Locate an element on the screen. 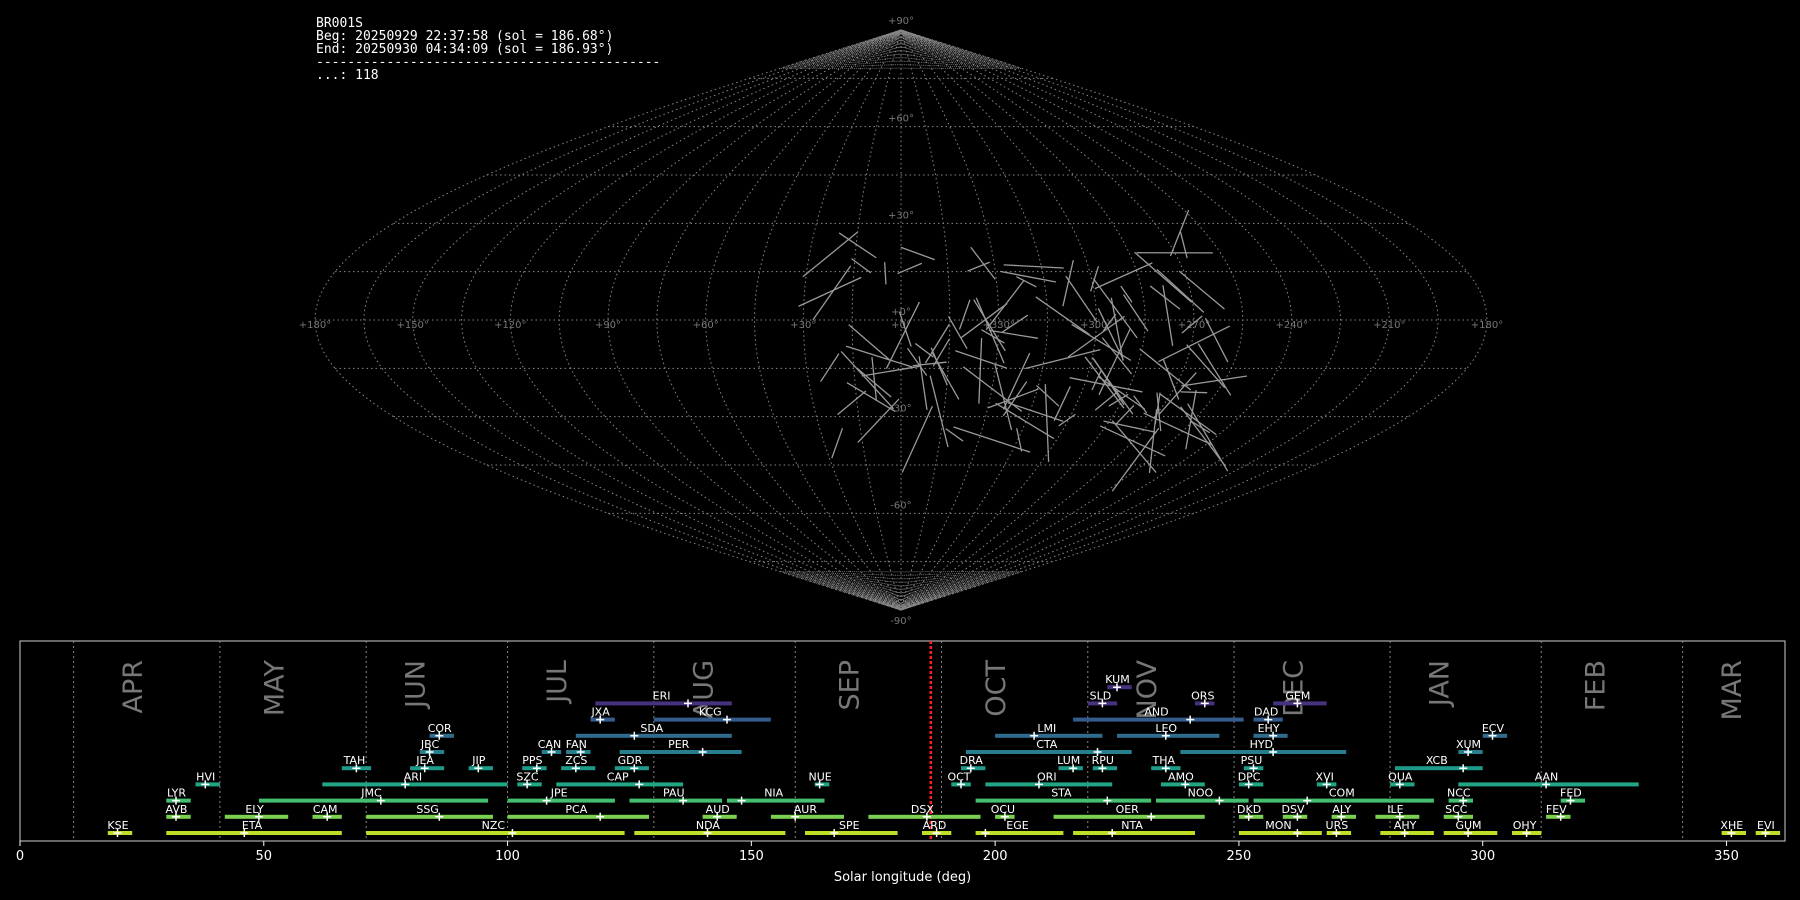  sky-lon-label: +90° is located at coordinates (608, 325).